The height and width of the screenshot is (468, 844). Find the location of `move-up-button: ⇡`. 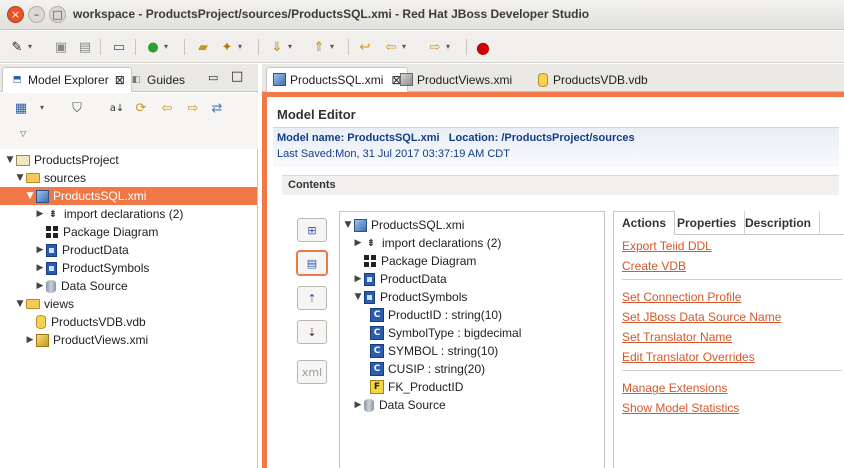

move-up-button: ⇡ is located at coordinates (312, 298).